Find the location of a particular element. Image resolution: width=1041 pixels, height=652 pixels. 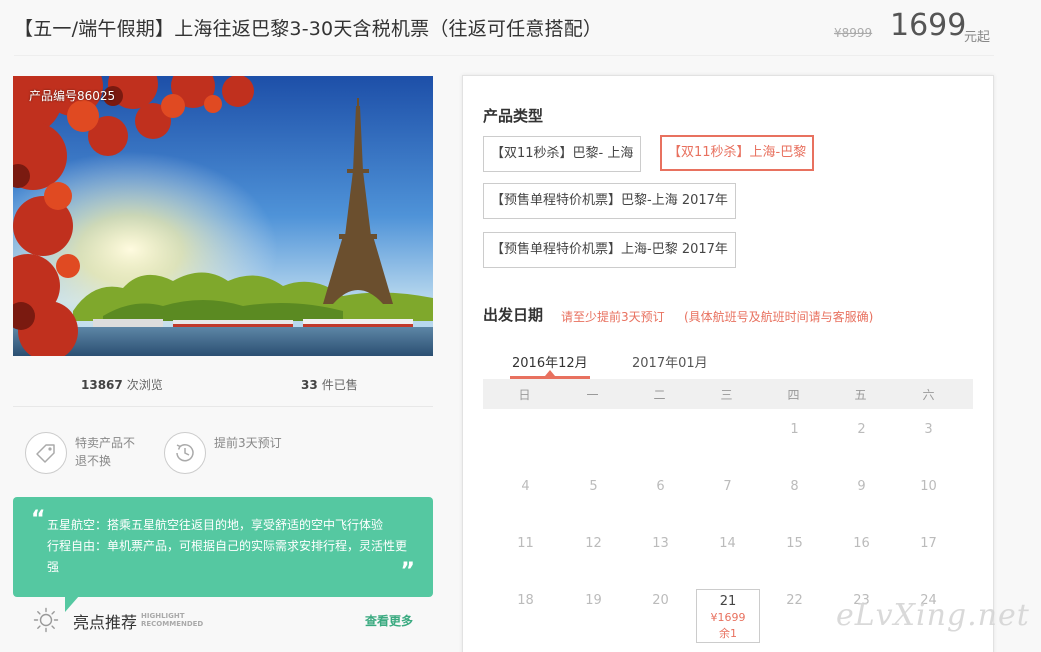

option-paris-shanghai-flash: 【双11秒杀】巴黎- 上海 is located at coordinates (562, 154).